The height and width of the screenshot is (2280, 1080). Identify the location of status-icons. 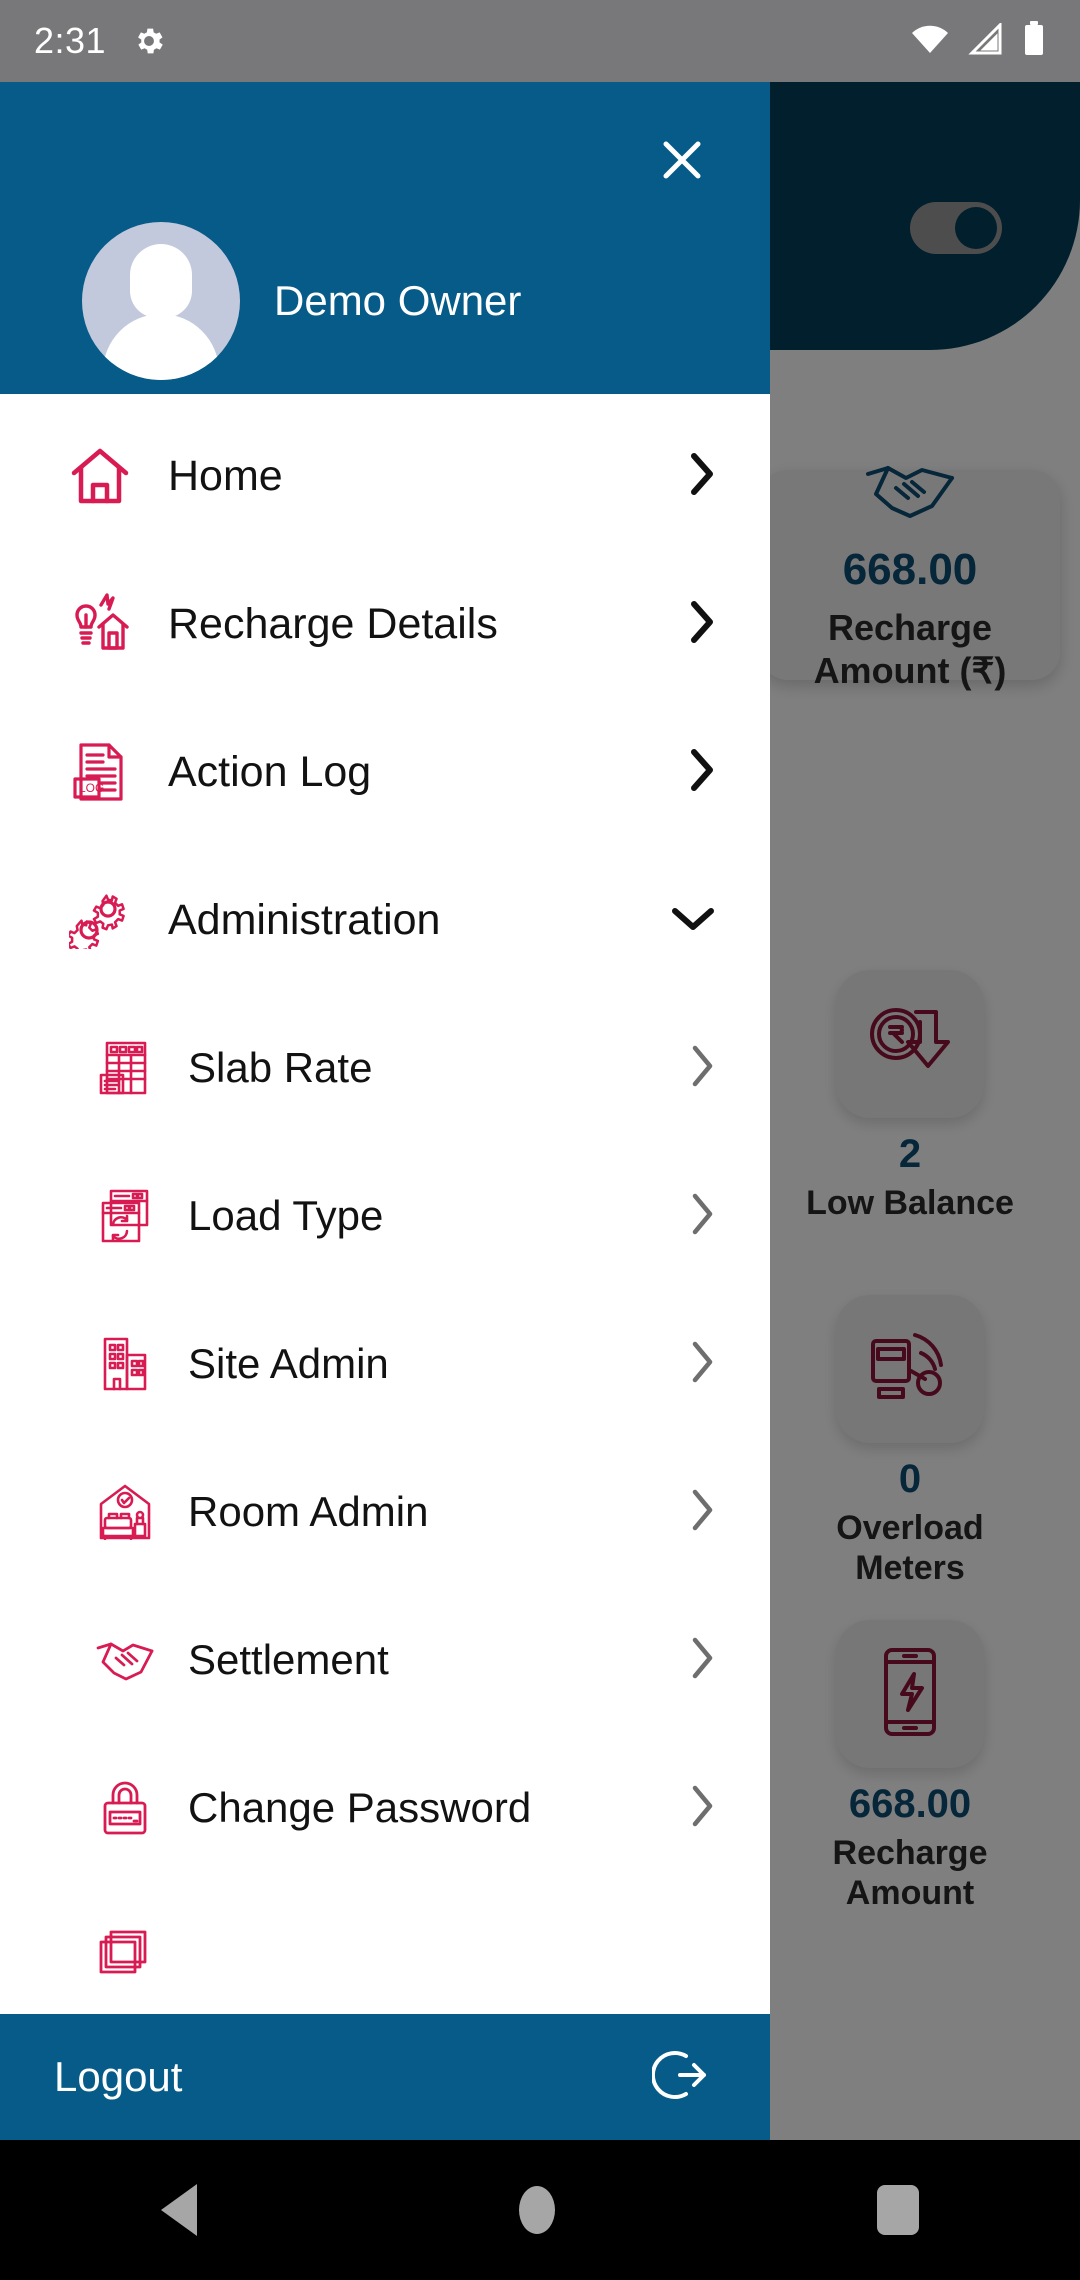
(978, 41).